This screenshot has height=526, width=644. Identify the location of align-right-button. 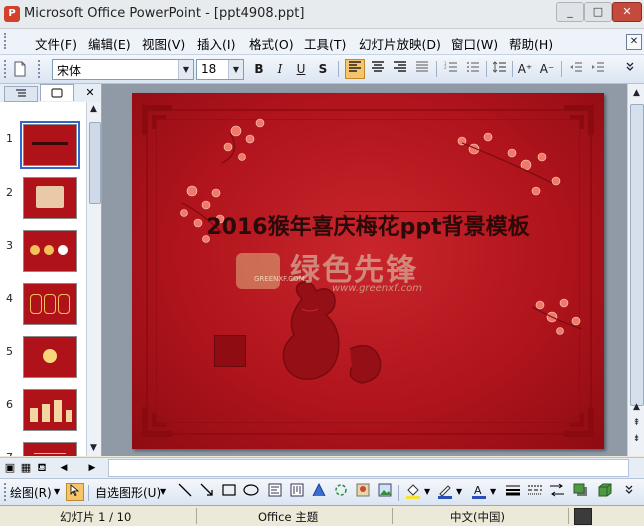
(400, 69).